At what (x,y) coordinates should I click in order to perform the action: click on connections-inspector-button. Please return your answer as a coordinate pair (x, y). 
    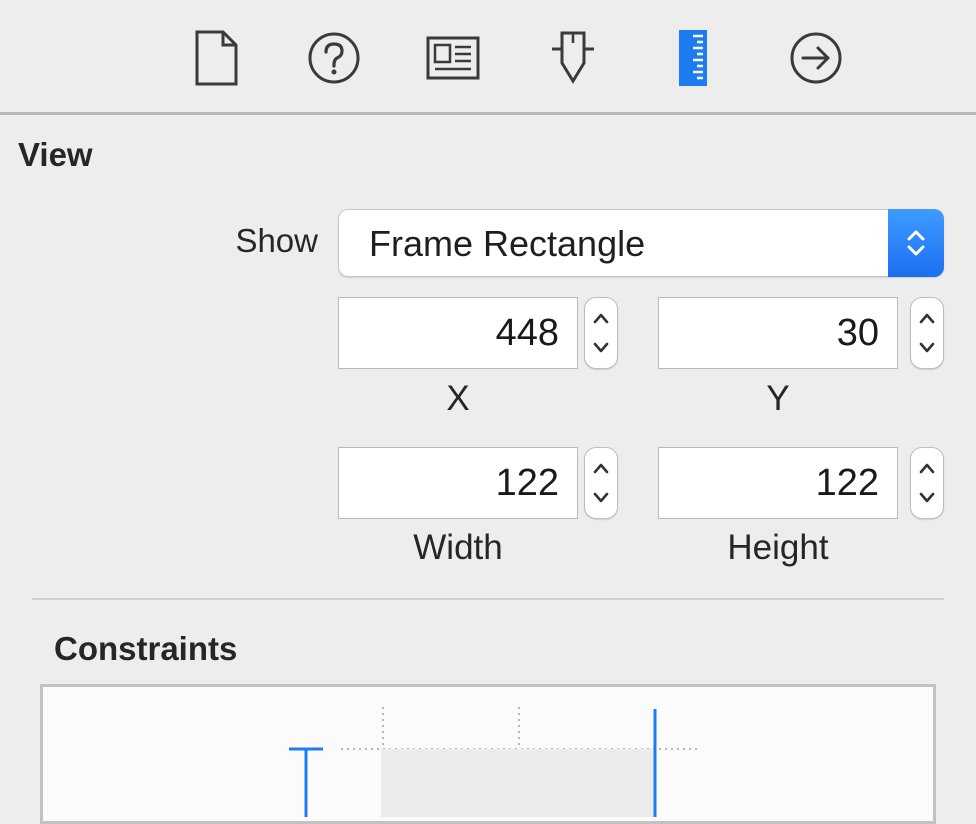
    Looking at the image, I should click on (816, 58).